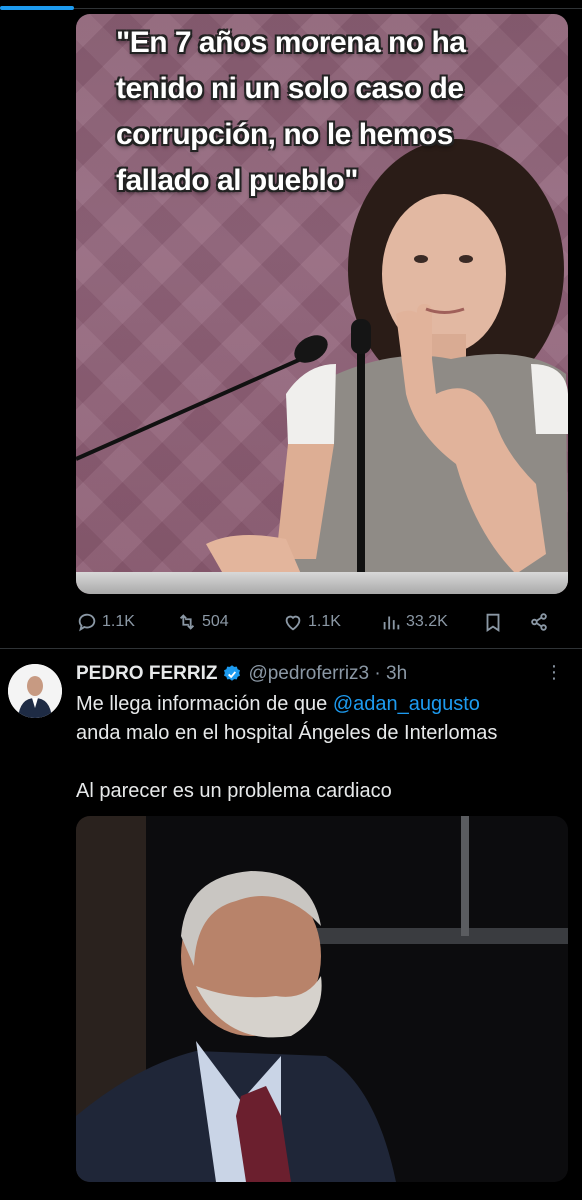 The image size is (582, 1200). I want to click on repost-count: 504, so click(215, 621).